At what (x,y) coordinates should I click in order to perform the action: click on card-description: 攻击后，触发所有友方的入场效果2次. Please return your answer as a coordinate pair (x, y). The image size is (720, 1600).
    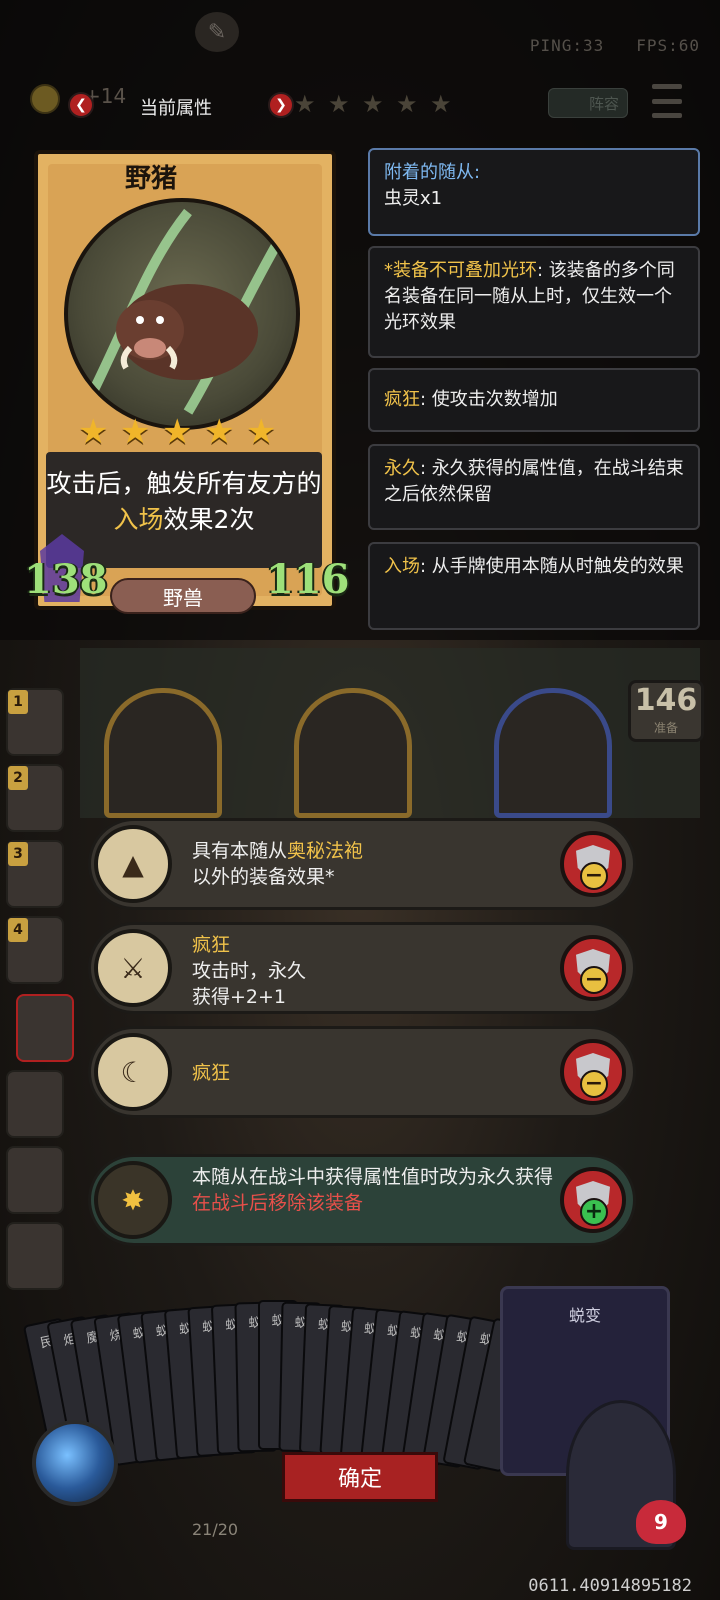
    Looking at the image, I should click on (184, 501).